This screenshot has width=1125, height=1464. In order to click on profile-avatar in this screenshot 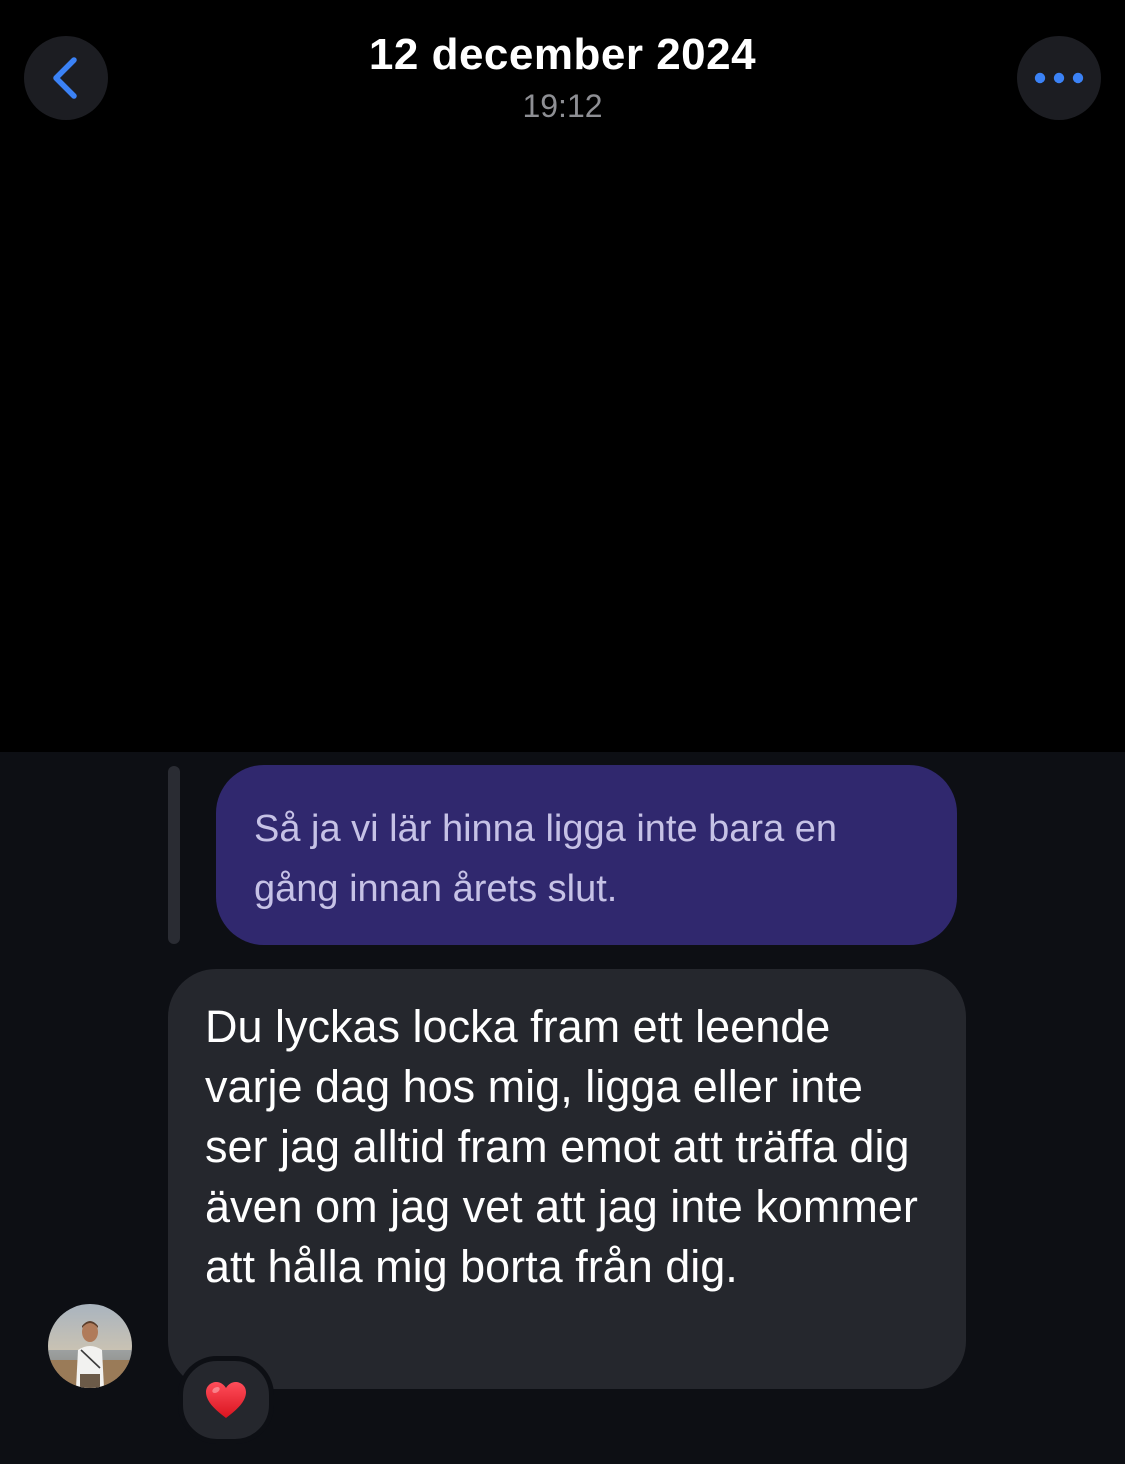, I will do `click(90, 1346)`.